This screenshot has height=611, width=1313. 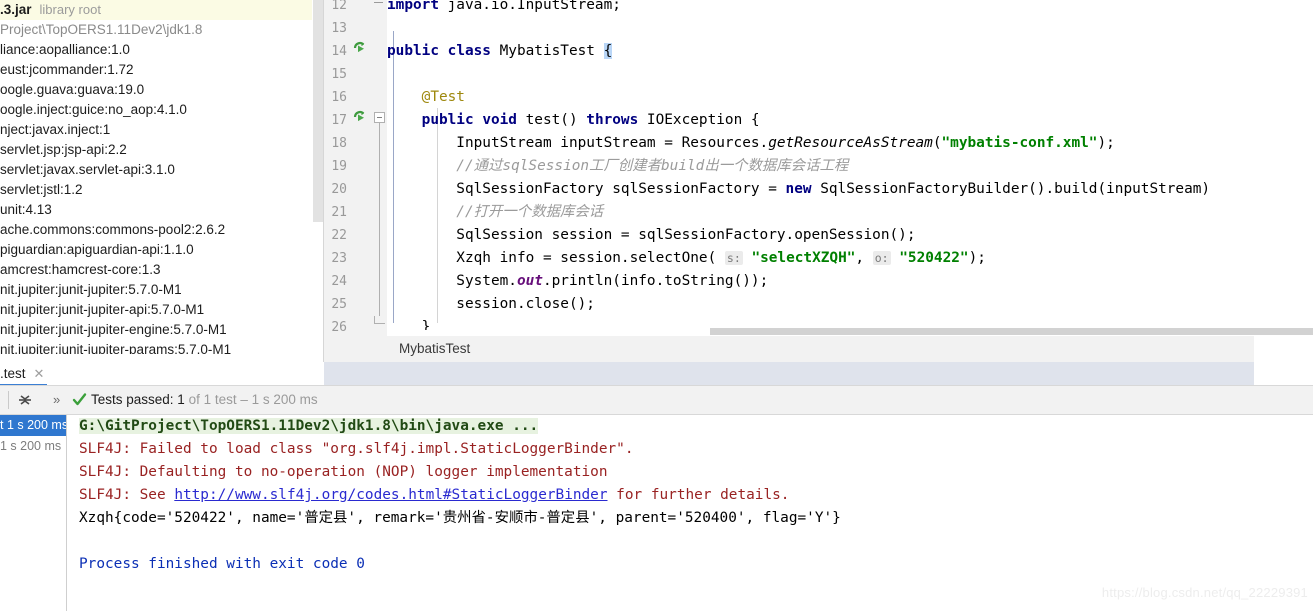 I want to click on toolbar-overflow-button: », so click(x=56, y=400).